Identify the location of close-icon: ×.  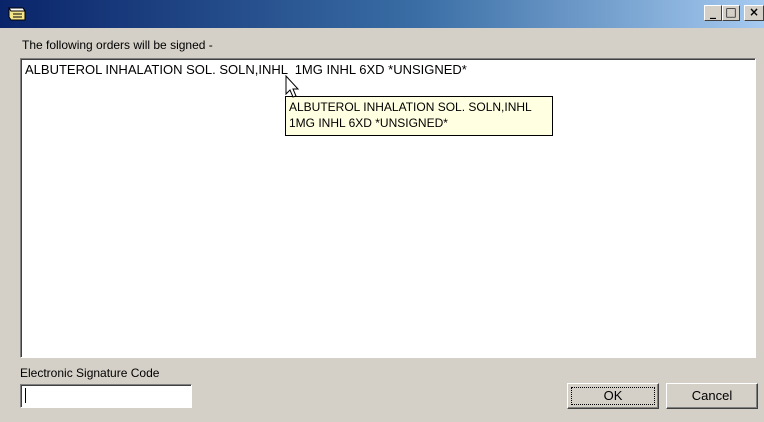
(754, 12).